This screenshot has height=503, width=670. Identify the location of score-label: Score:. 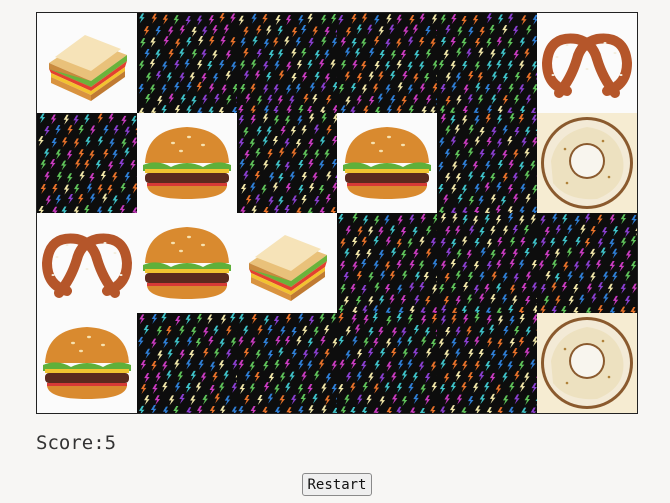
(70, 443).